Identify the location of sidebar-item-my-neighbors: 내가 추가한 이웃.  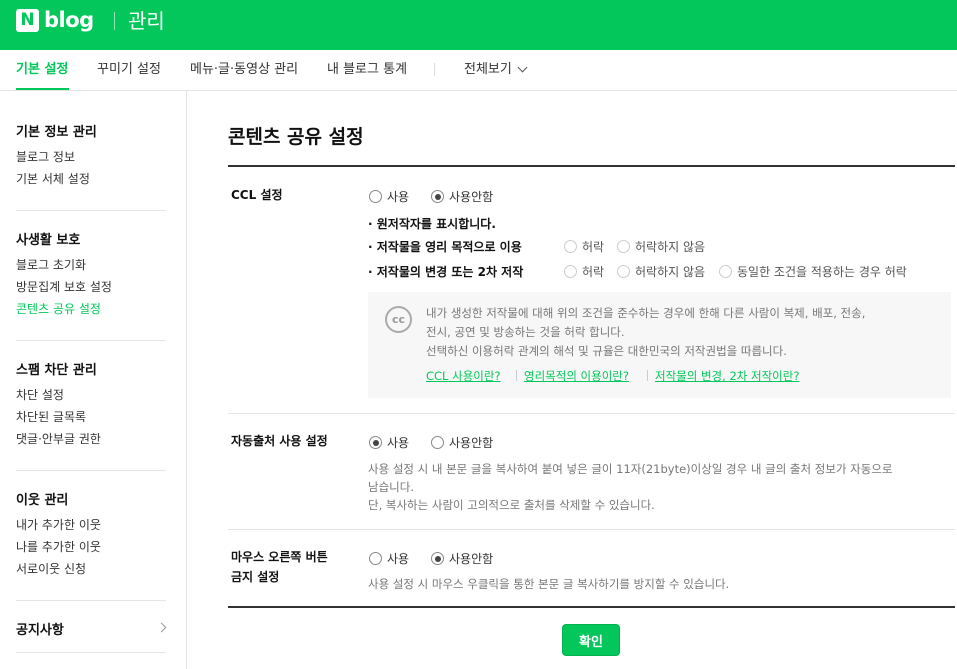
(58, 524).